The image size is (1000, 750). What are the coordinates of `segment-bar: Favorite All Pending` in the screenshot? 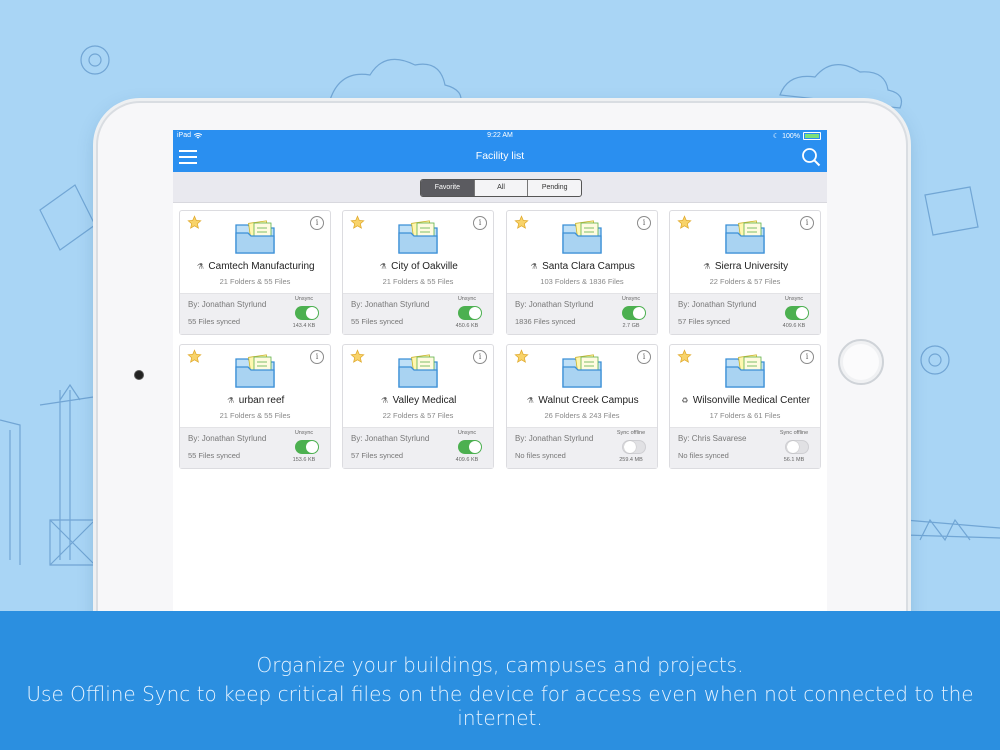 It's located at (500, 187).